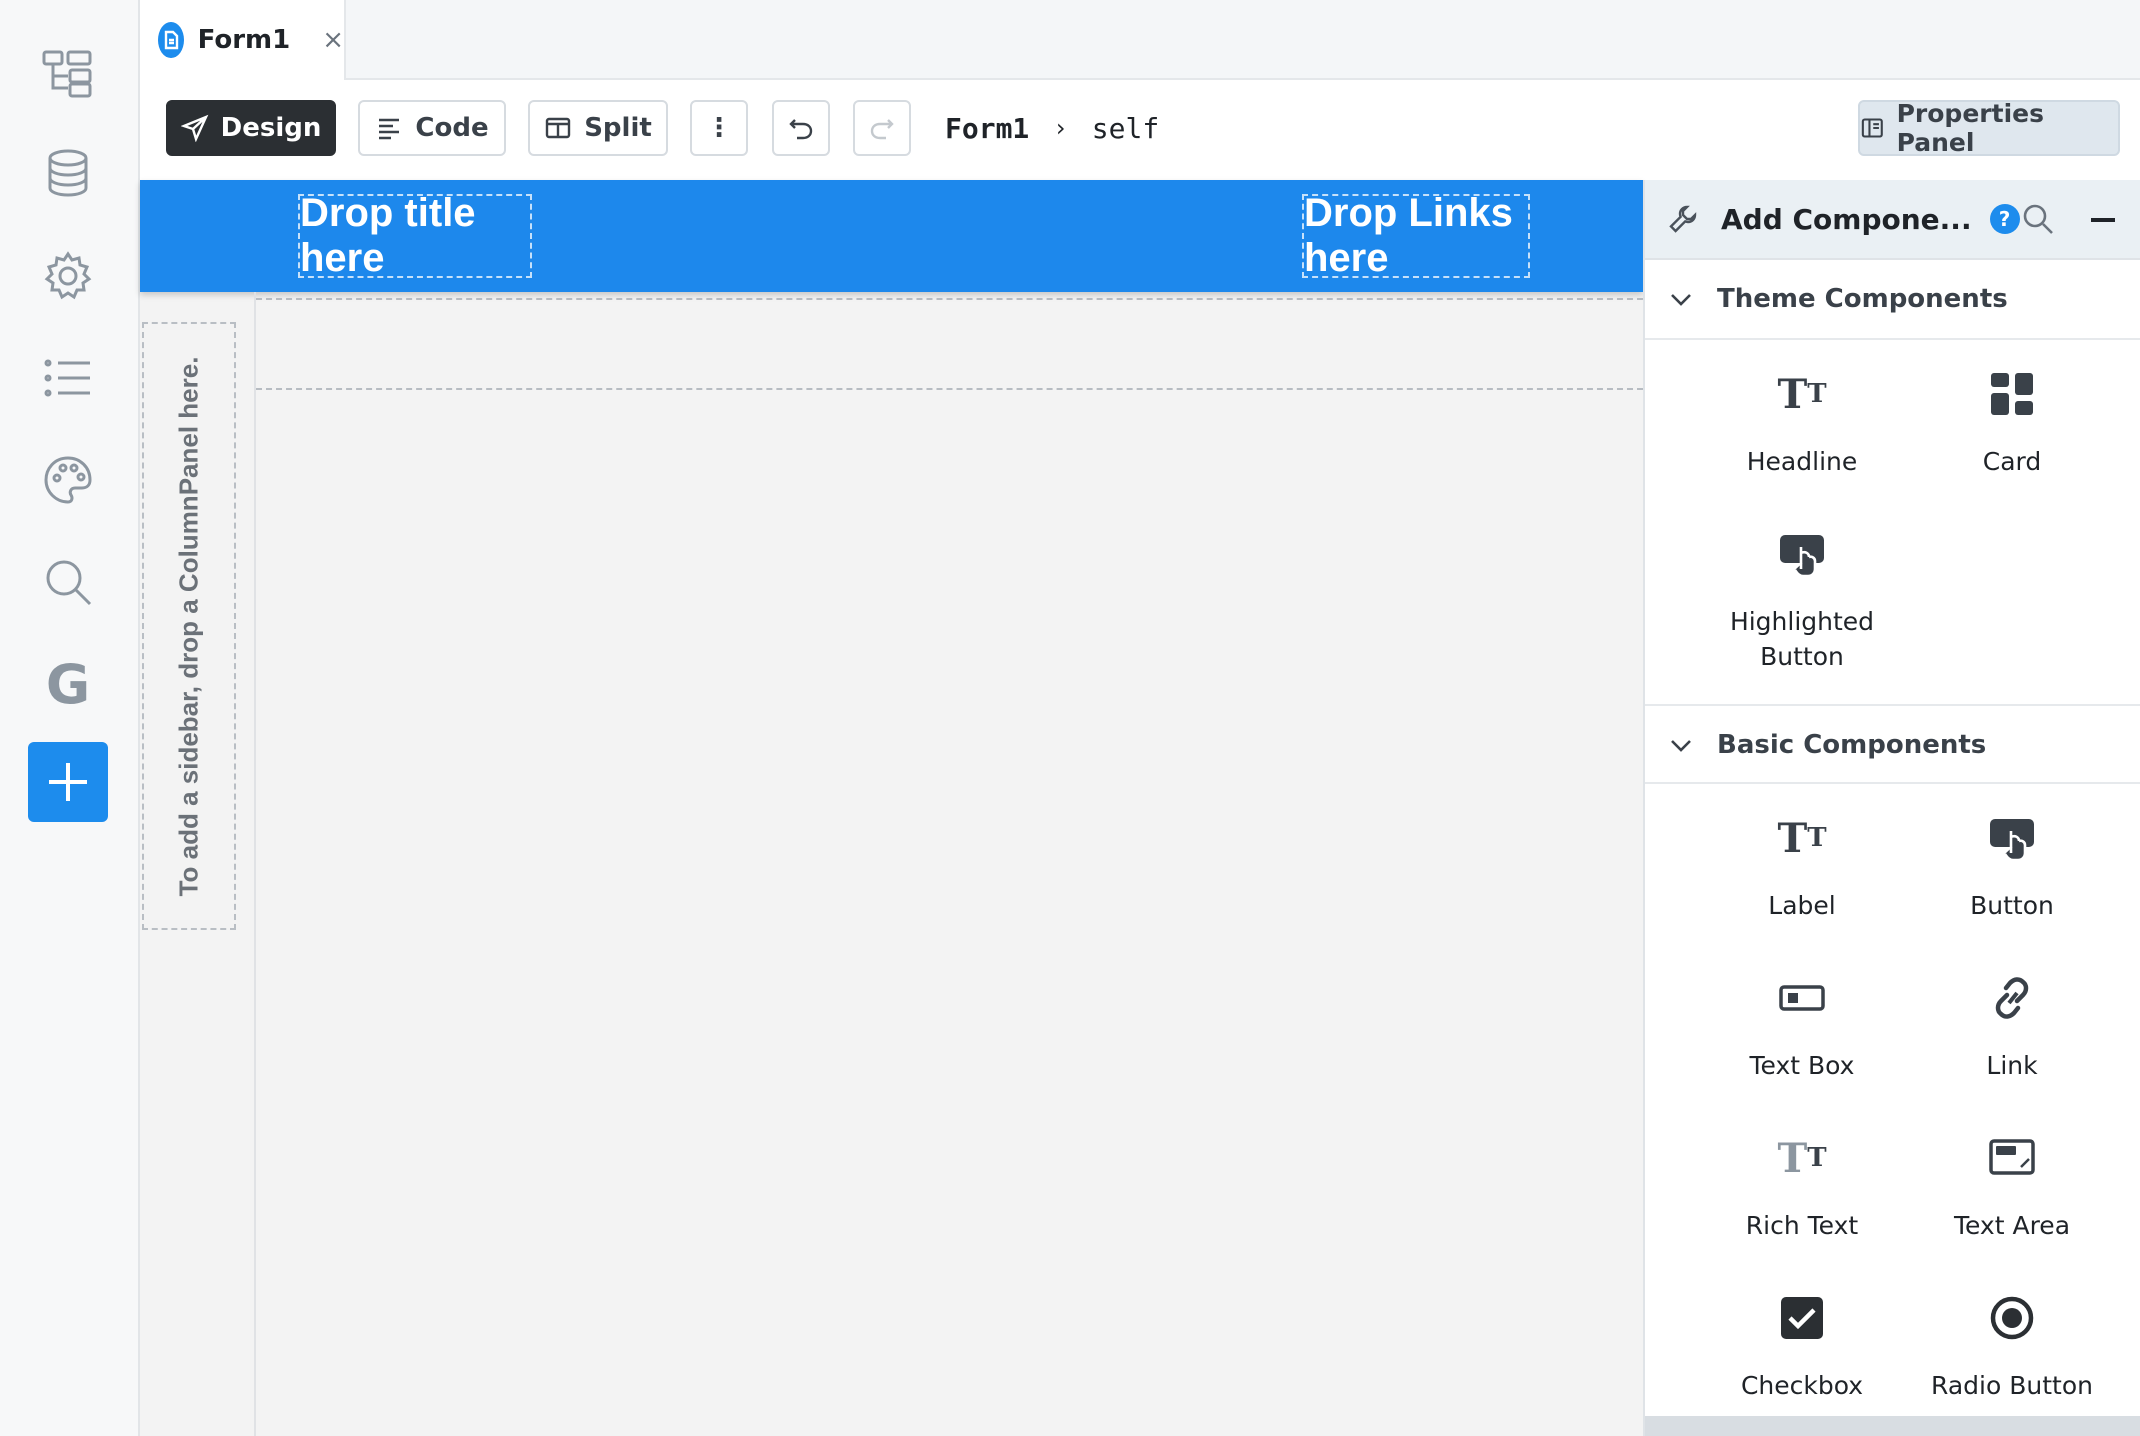 This screenshot has height=1436, width=2140. What do you see at coordinates (452, 128) in the screenshot?
I see `code-button-label: Code` at bounding box center [452, 128].